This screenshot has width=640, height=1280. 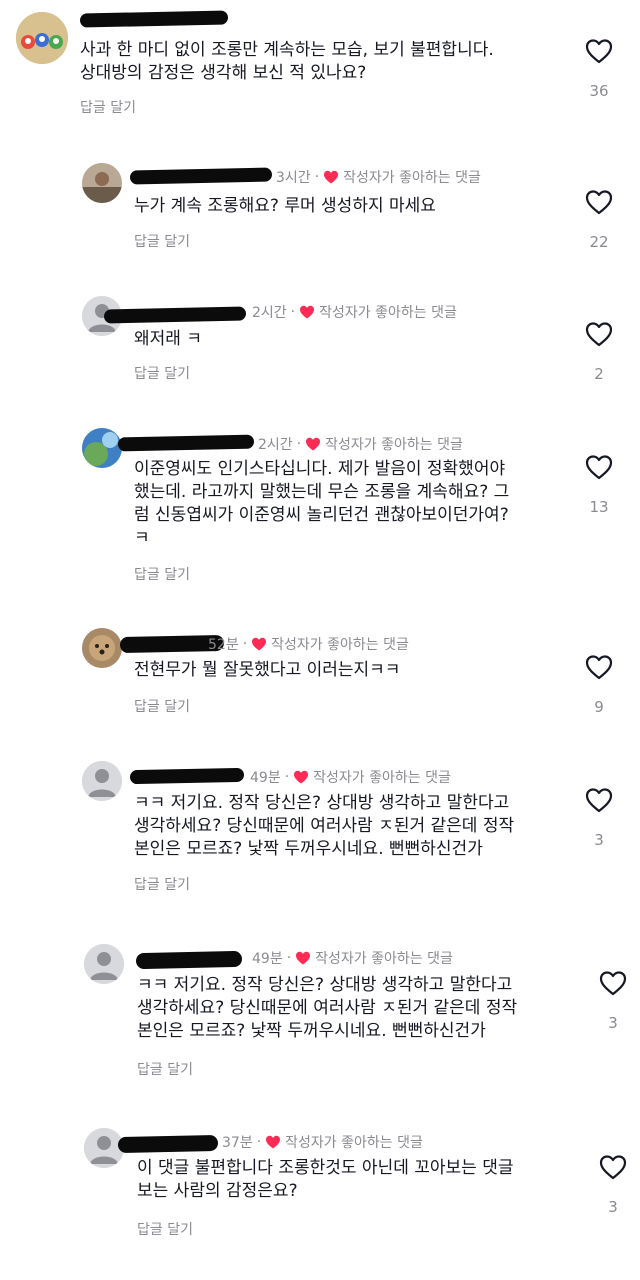 What do you see at coordinates (599, 485) in the screenshot?
I see `like-button: 13` at bounding box center [599, 485].